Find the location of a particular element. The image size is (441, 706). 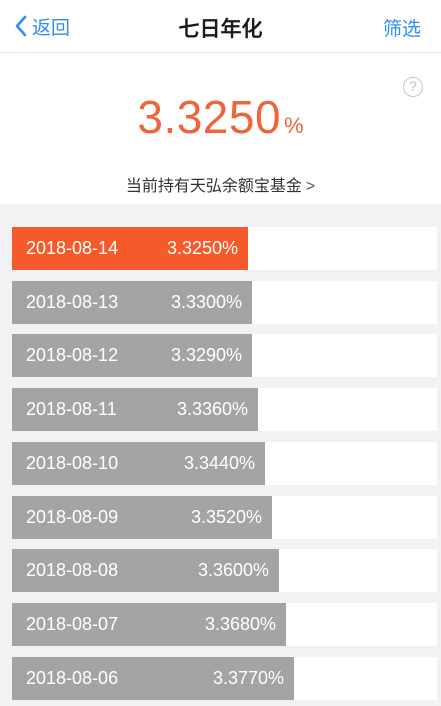

history-date: 2018-08-12 is located at coordinates (72, 355).